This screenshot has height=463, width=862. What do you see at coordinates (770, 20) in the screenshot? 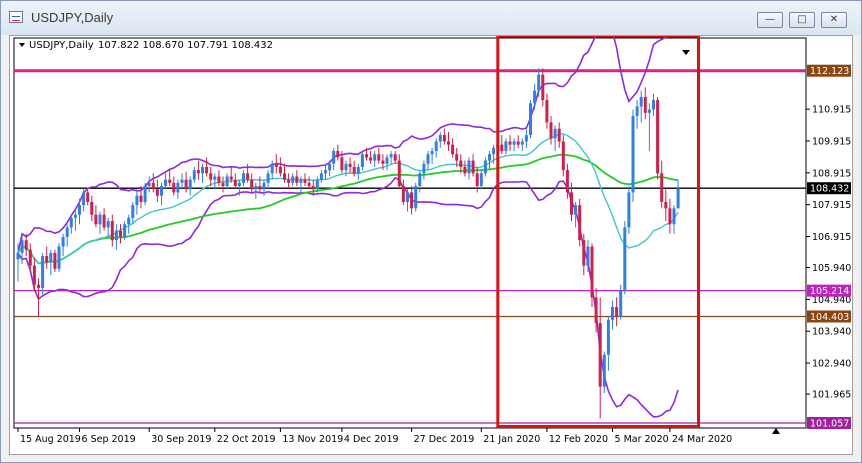
I see `minimize-button: —` at bounding box center [770, 20].